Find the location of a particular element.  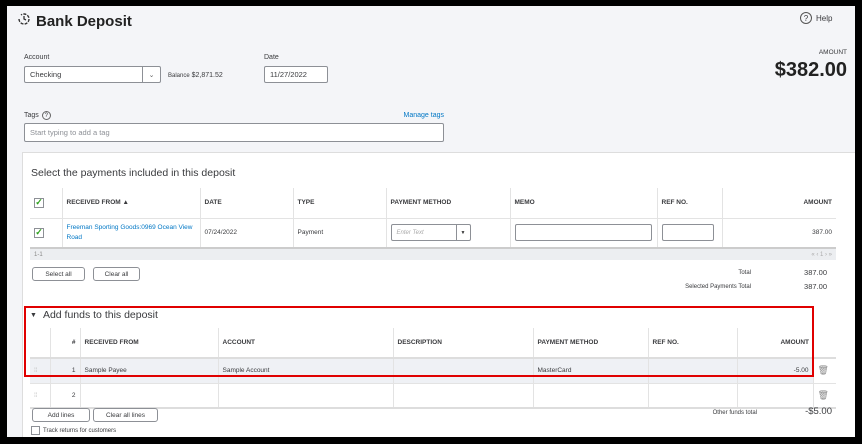

row-number: 2 is located at coordinates (64, 395).